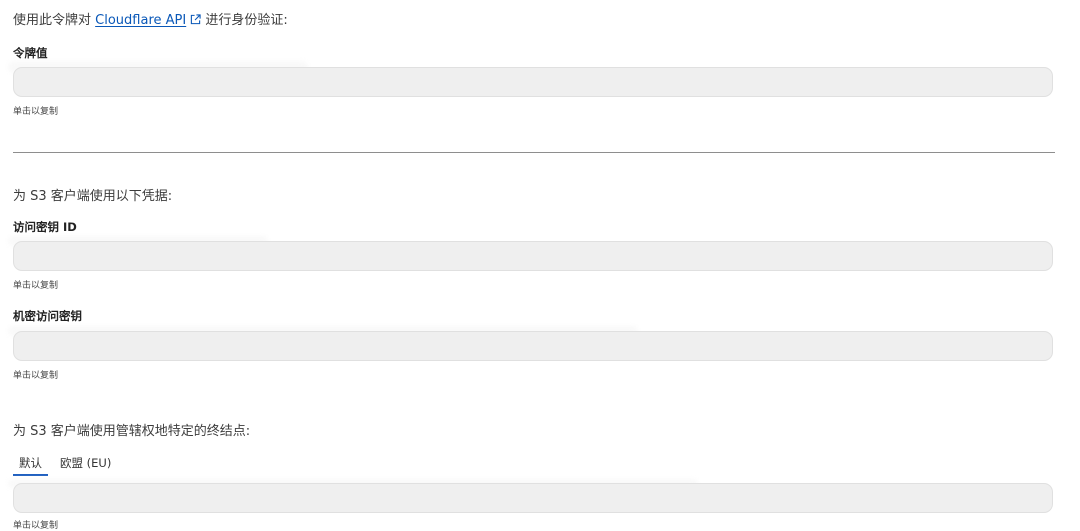 The image size is (1080, 531). What do you see at coordinates (36, 286) in the screenshot?
I see `access-key-copy-hint: 单击以复制` at bounding box center [36, 286].